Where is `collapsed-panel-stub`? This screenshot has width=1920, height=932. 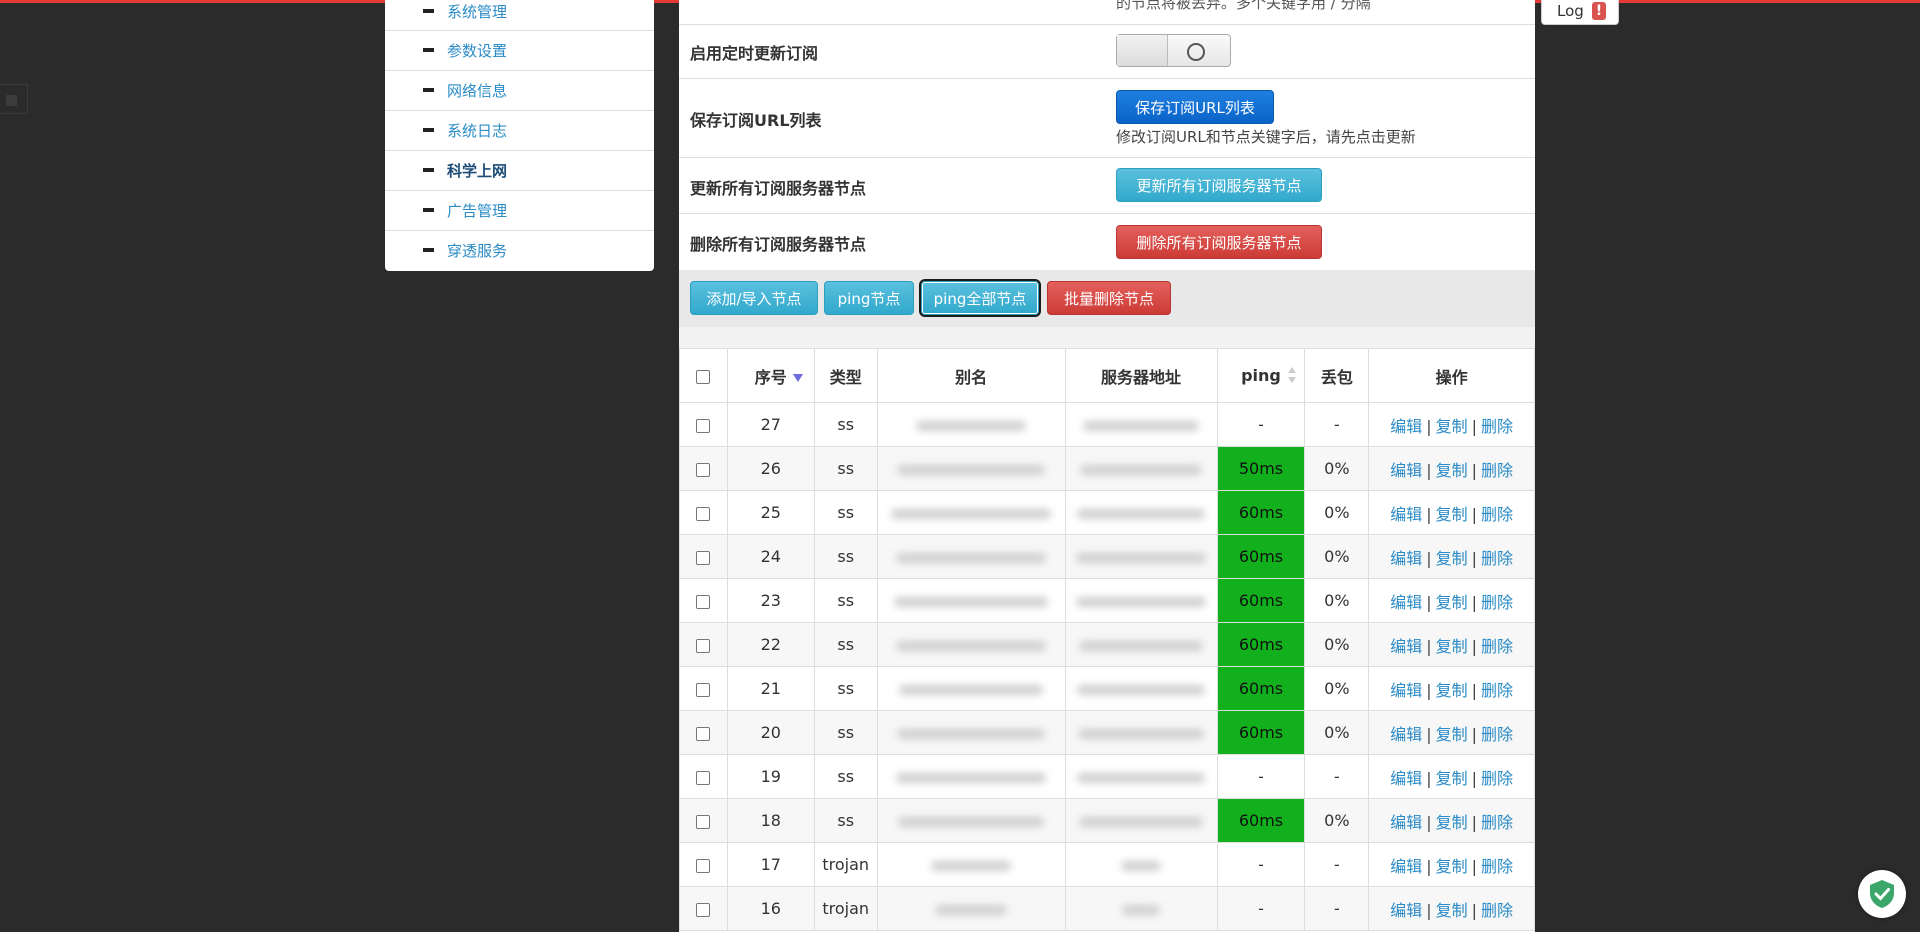
collapsed-panel-stub is located at coordinates (14, 99).